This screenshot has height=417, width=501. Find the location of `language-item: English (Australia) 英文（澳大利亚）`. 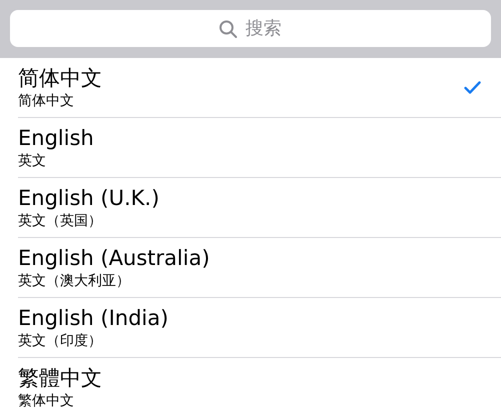

language-item: English (Australia) 英文（澳大利亚） is located at coordinates (259, 268).